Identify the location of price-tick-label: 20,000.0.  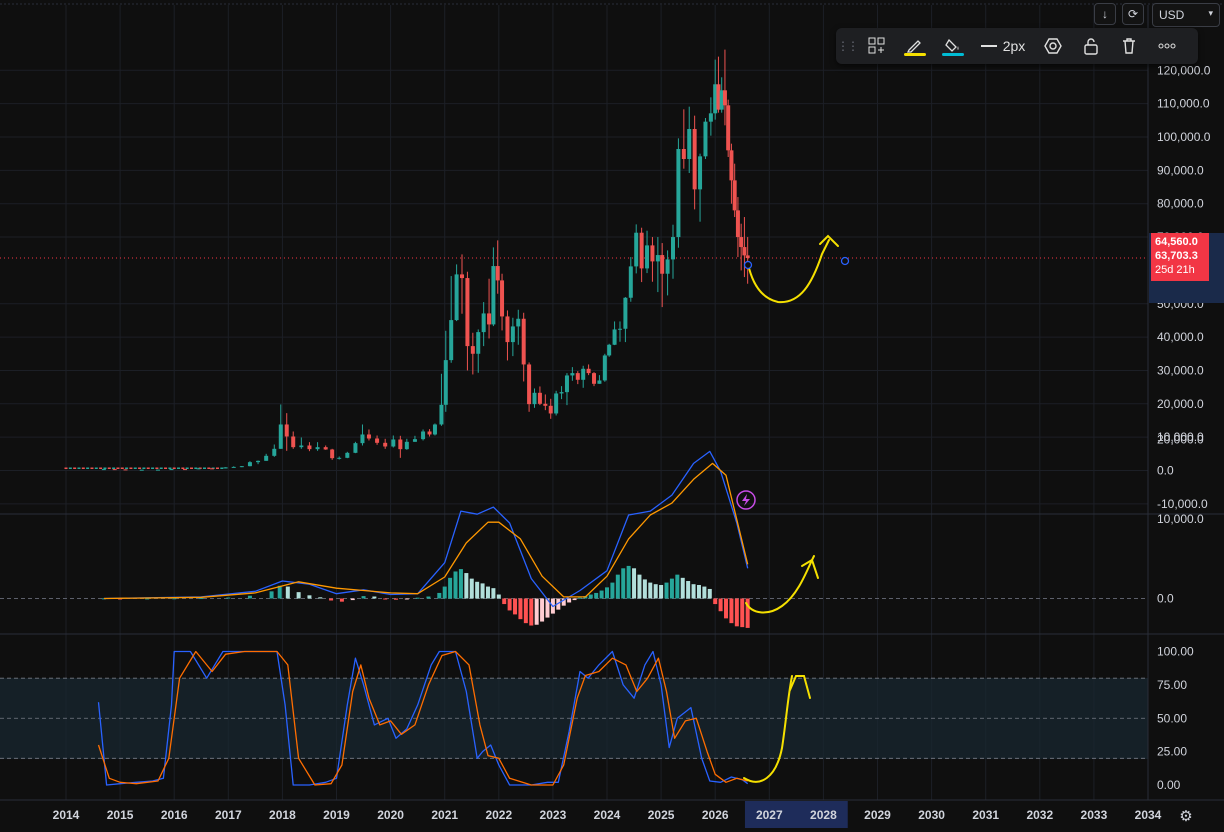
(1180, 404).